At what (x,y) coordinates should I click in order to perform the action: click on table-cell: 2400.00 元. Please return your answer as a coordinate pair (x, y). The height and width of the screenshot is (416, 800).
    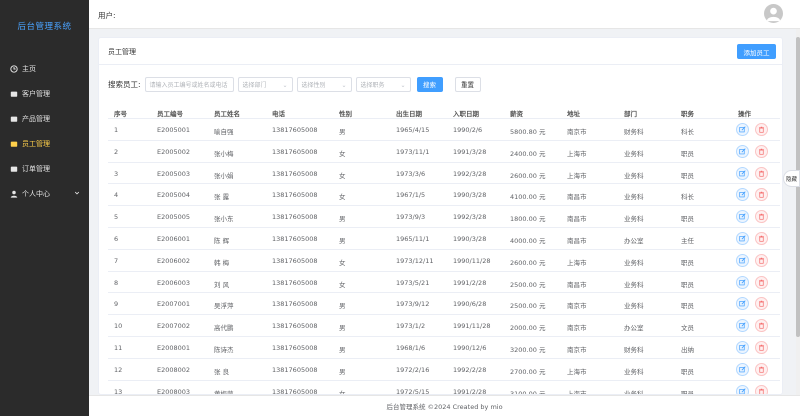
    Looking at the image, I should click on (528, 153).